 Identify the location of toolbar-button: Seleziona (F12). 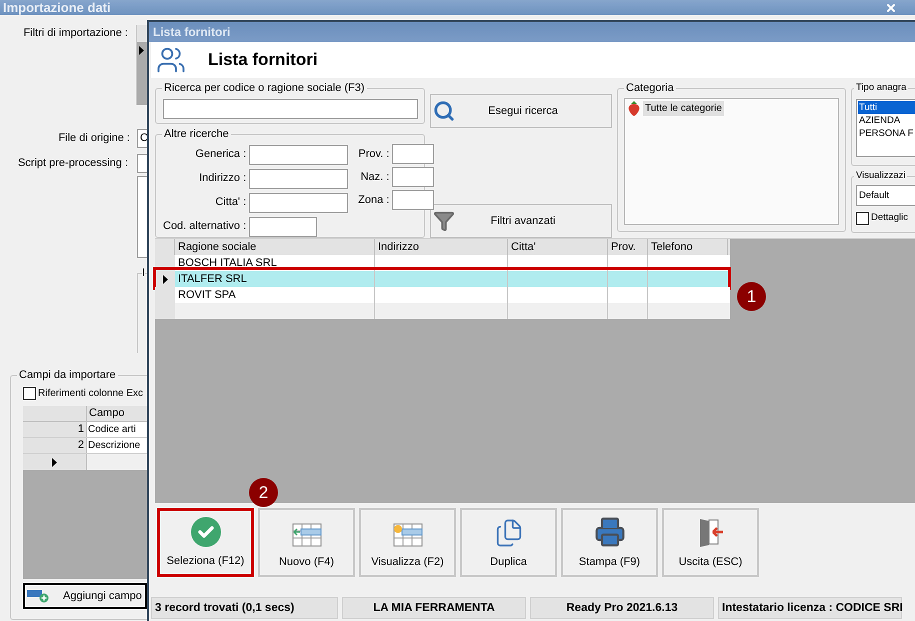
(205, 542).